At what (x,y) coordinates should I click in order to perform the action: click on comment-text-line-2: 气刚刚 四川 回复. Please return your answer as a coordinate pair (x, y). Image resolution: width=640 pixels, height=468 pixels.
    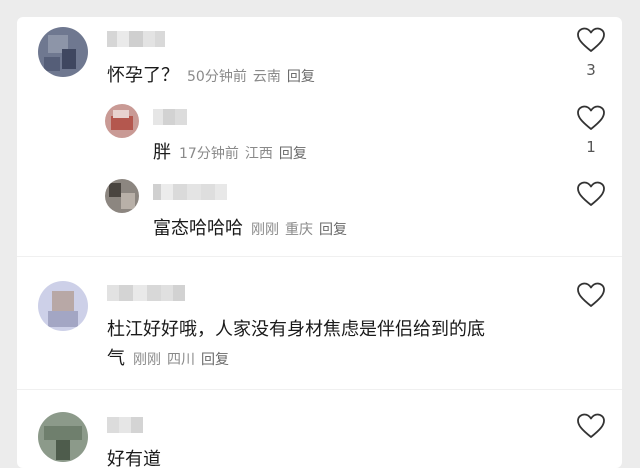
    Looking at the image, I should click on (168, 358).